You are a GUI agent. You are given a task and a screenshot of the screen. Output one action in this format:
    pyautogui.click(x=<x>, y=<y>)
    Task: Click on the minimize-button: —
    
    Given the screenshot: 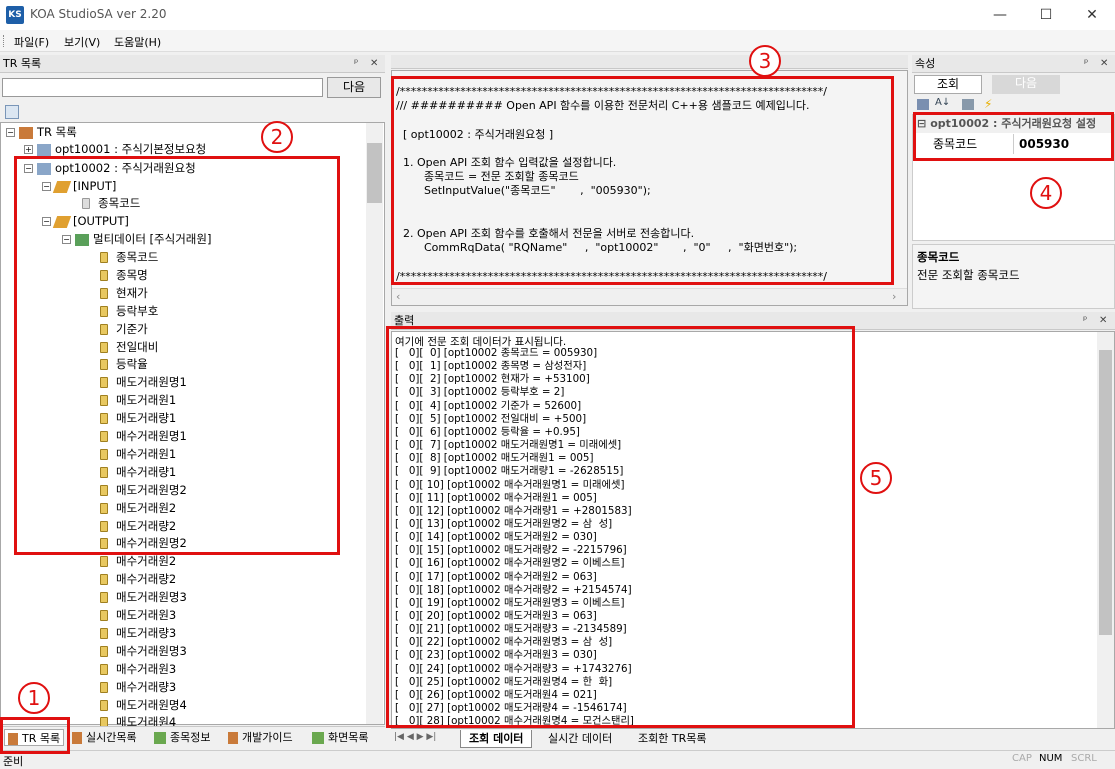 What is the action you would take?
    pyautogui.click(x=1000, y=15)
    